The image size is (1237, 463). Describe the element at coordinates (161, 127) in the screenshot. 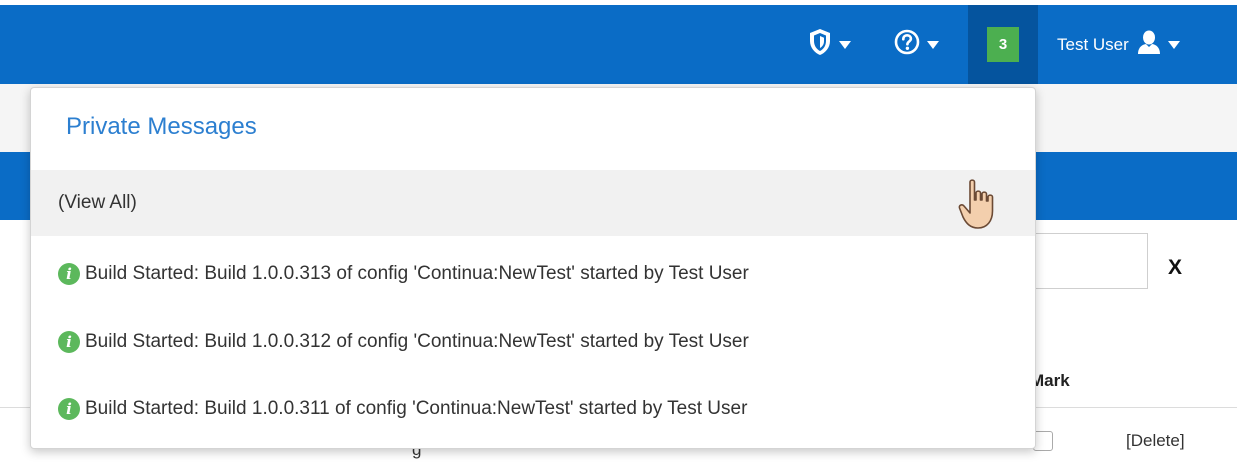

I see `dropdown-title: Private Messages` at that location.